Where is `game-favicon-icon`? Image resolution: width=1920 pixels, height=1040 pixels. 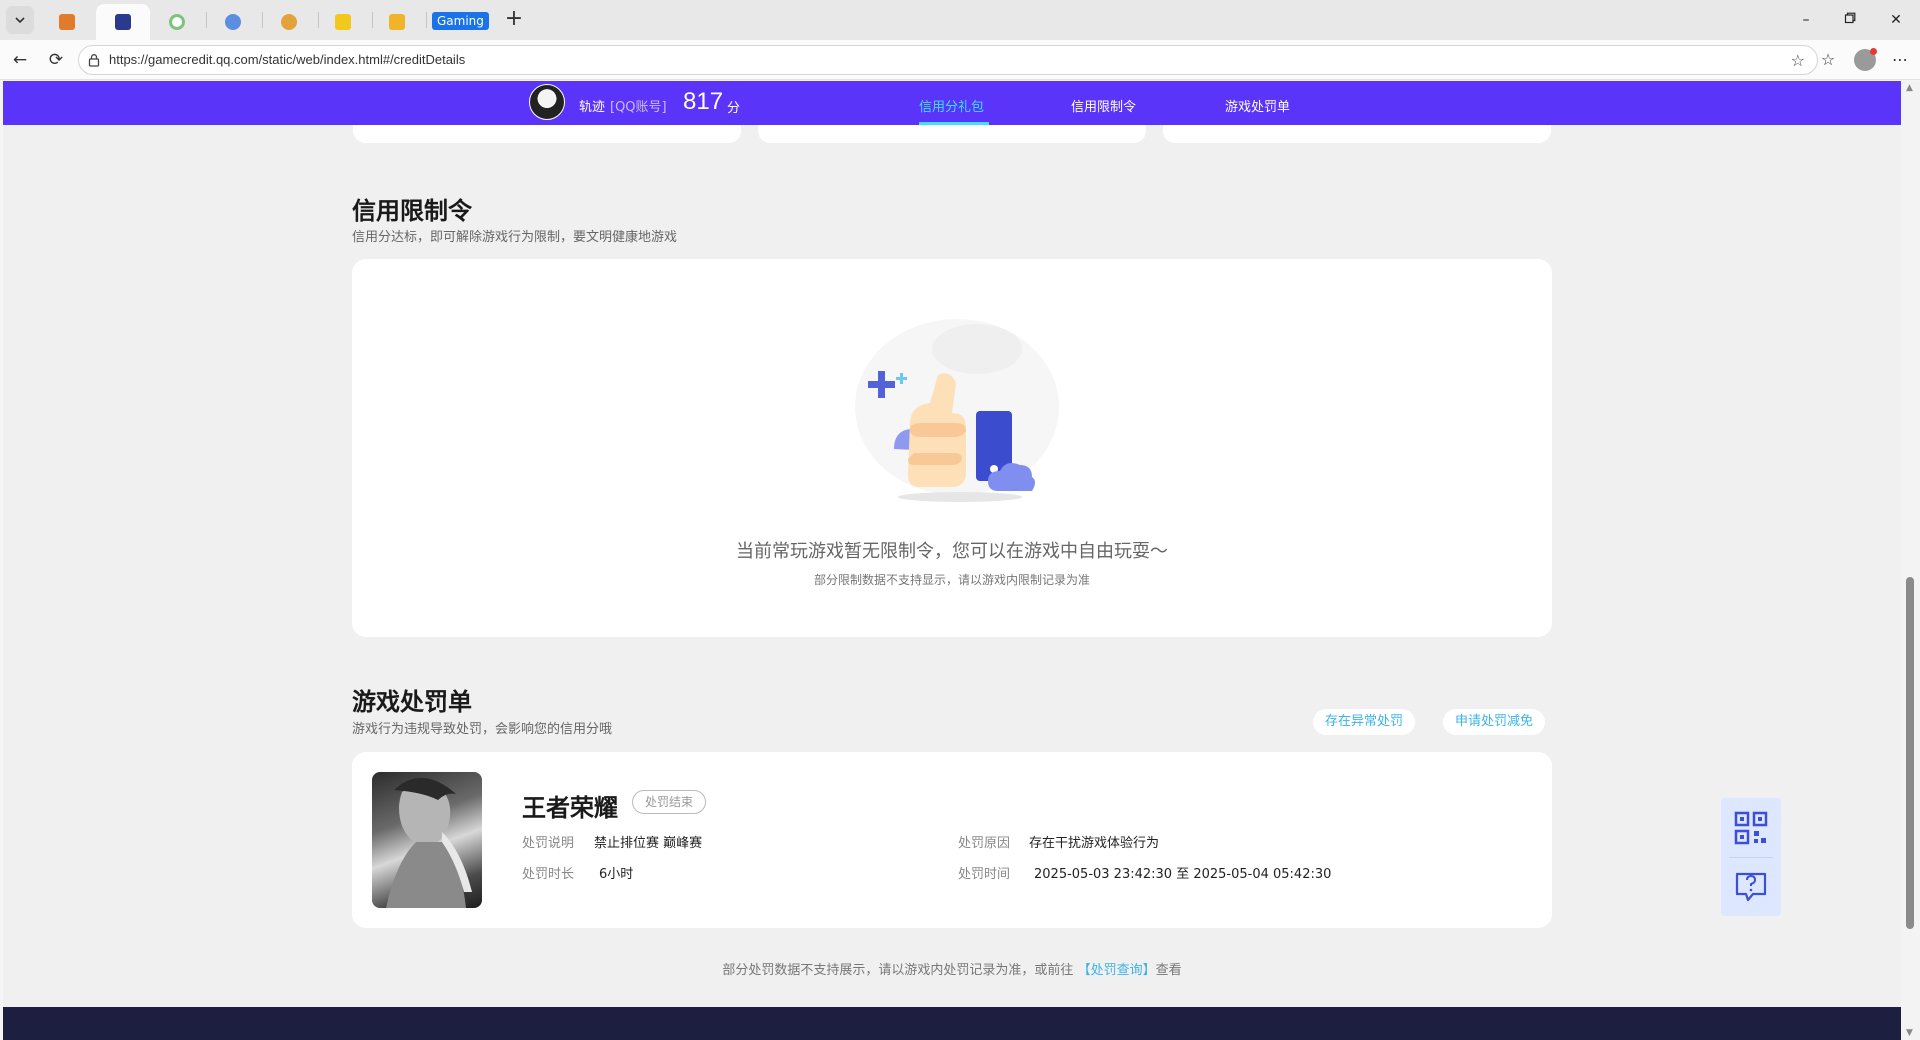 game-favicon-icon is located at coordinates (67, 22).